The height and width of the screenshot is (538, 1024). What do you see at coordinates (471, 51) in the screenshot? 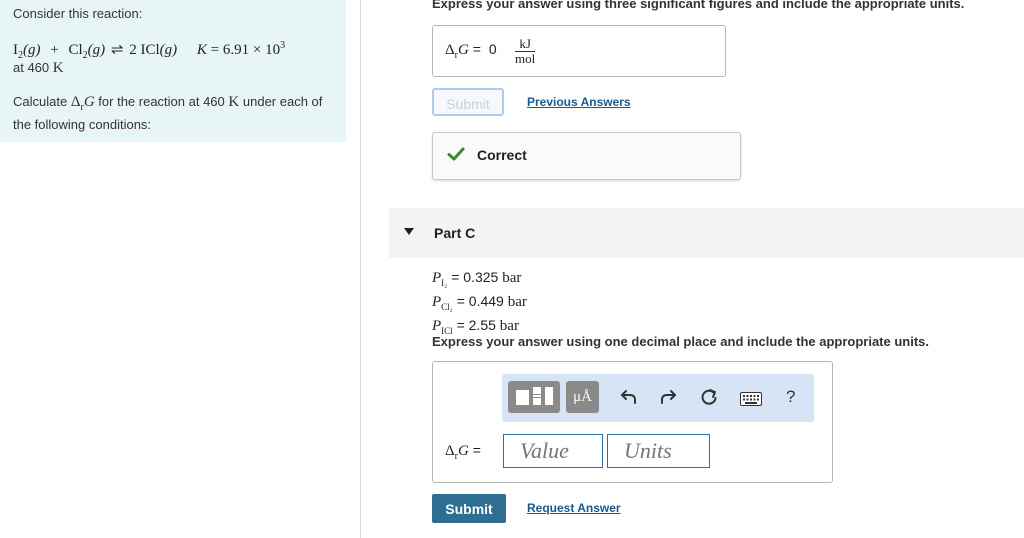
I see `delta-g-label: ΔrG = 0` at bounding box center [471, 51].